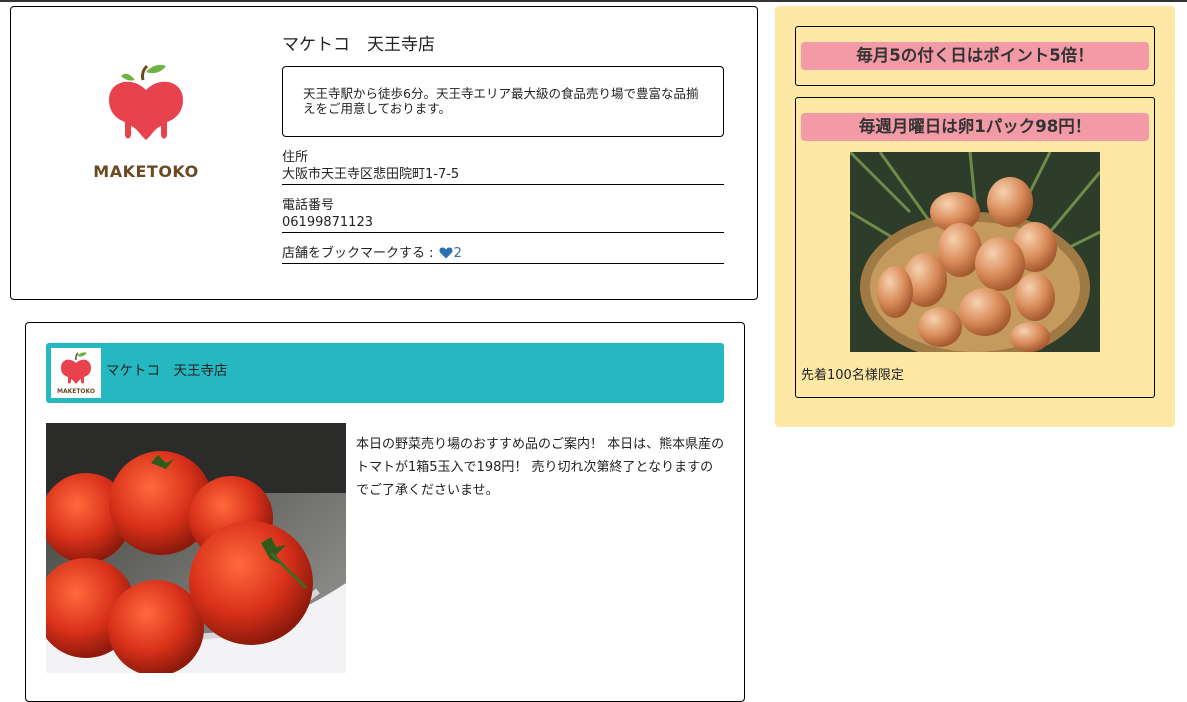 This screenshot has width=1187, height=702. Describe the element at coordinates (358, 253) in the screenshot. I see `bookmark-label: 店舗をブックマークする :` at that location.